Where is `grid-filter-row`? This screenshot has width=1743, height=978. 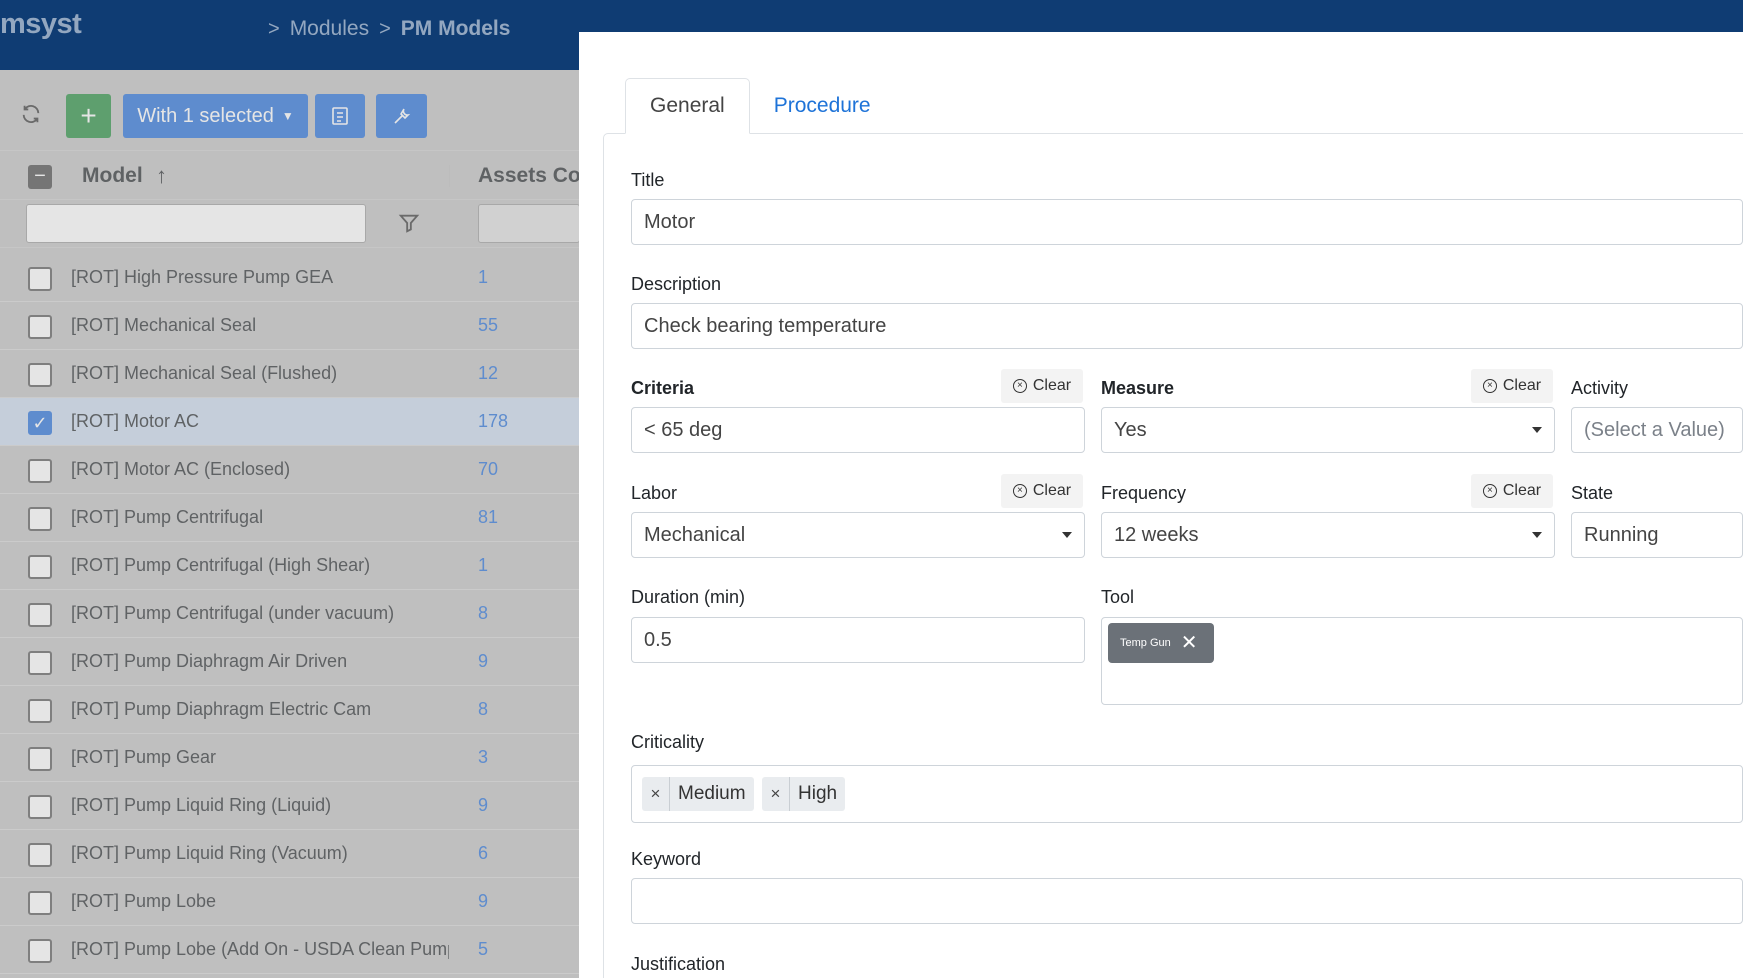
grid-filter-row is located at coordinates (290, 224).